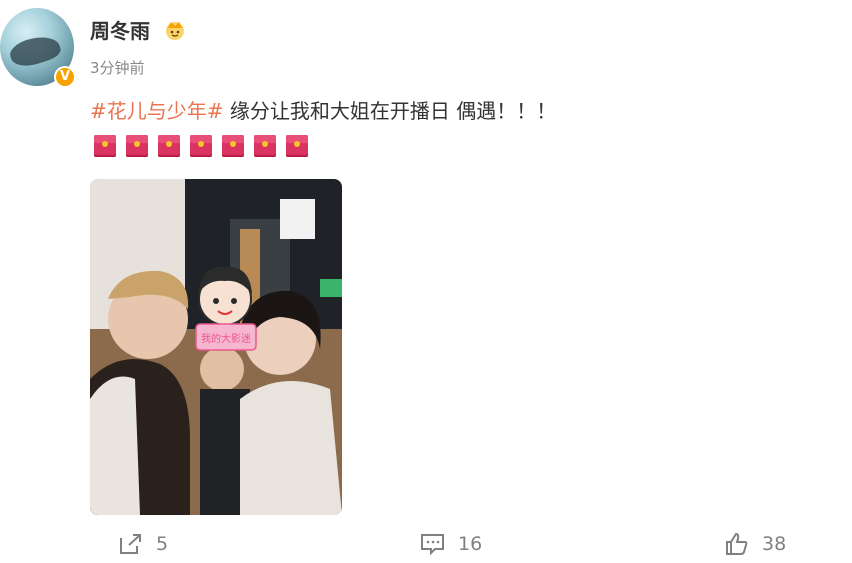 The image size is (852, 563). Describe the element at coordinates (162, 544) in the screenshot. I see `share-count: 5` at that location.